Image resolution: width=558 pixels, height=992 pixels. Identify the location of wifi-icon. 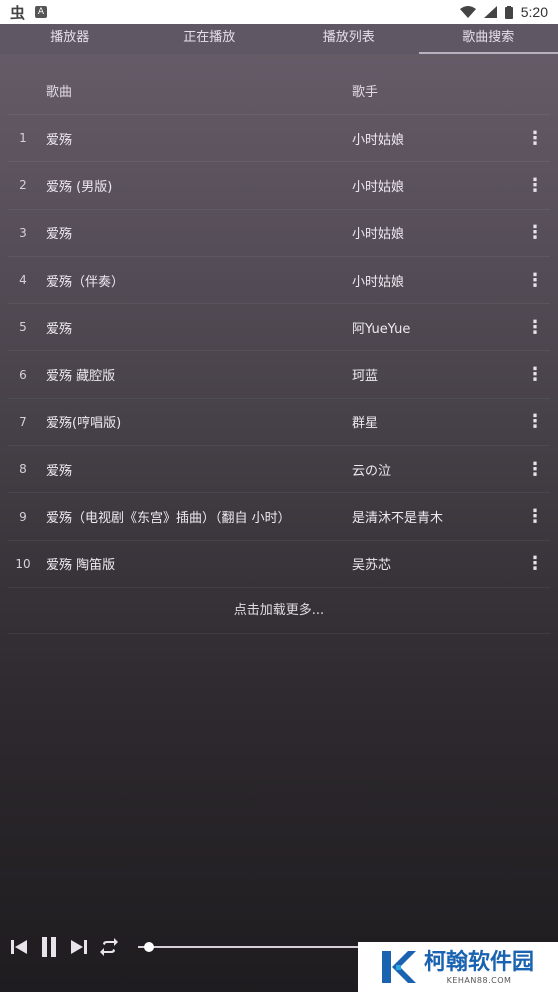
(467, 12).